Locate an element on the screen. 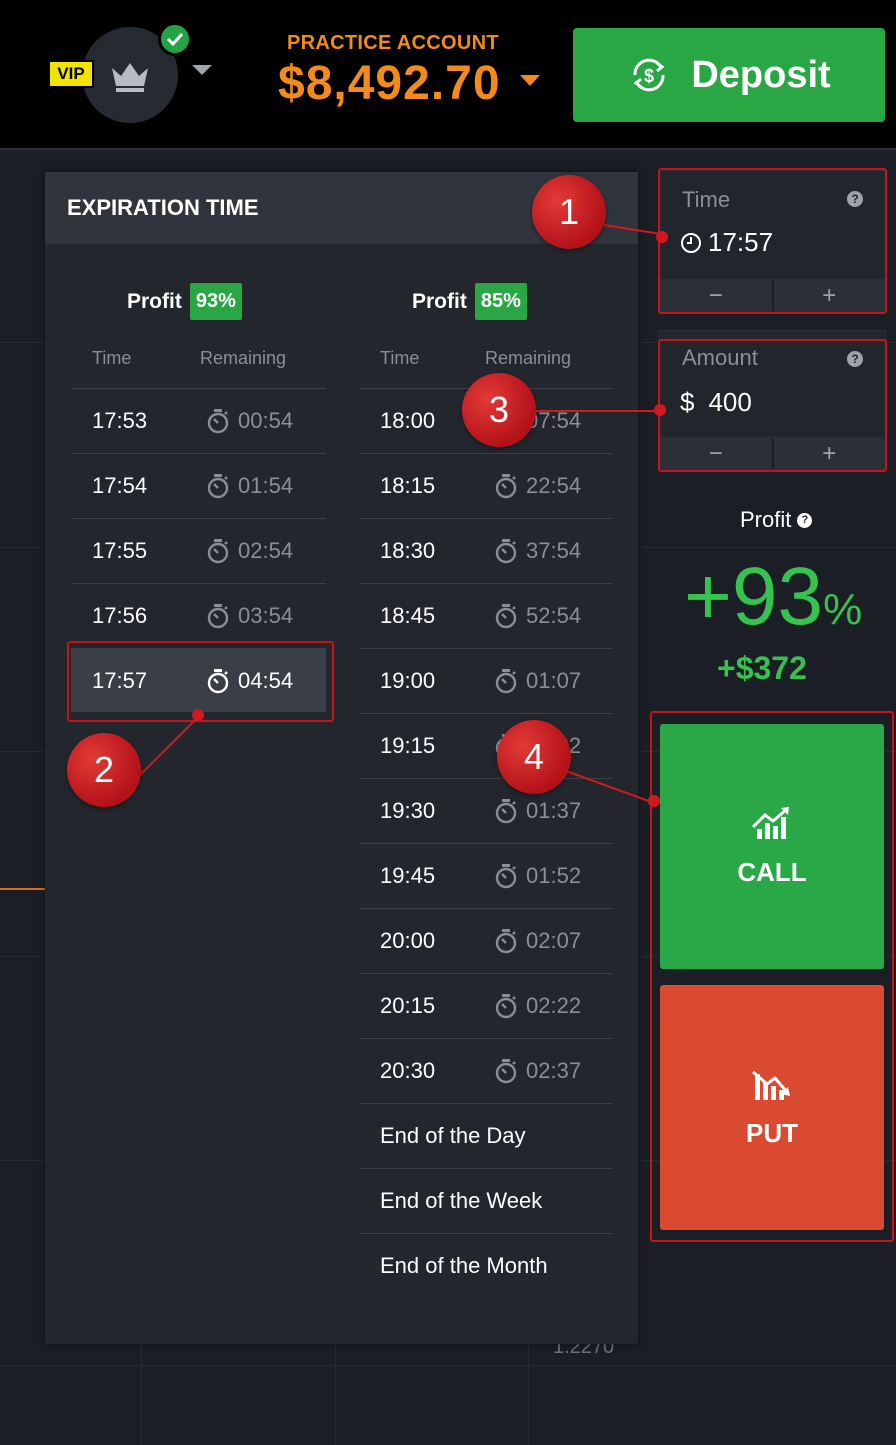 The image size is (896, 1445). expiration-row: 17:54 01:54 is located at coordinates (198, 485).